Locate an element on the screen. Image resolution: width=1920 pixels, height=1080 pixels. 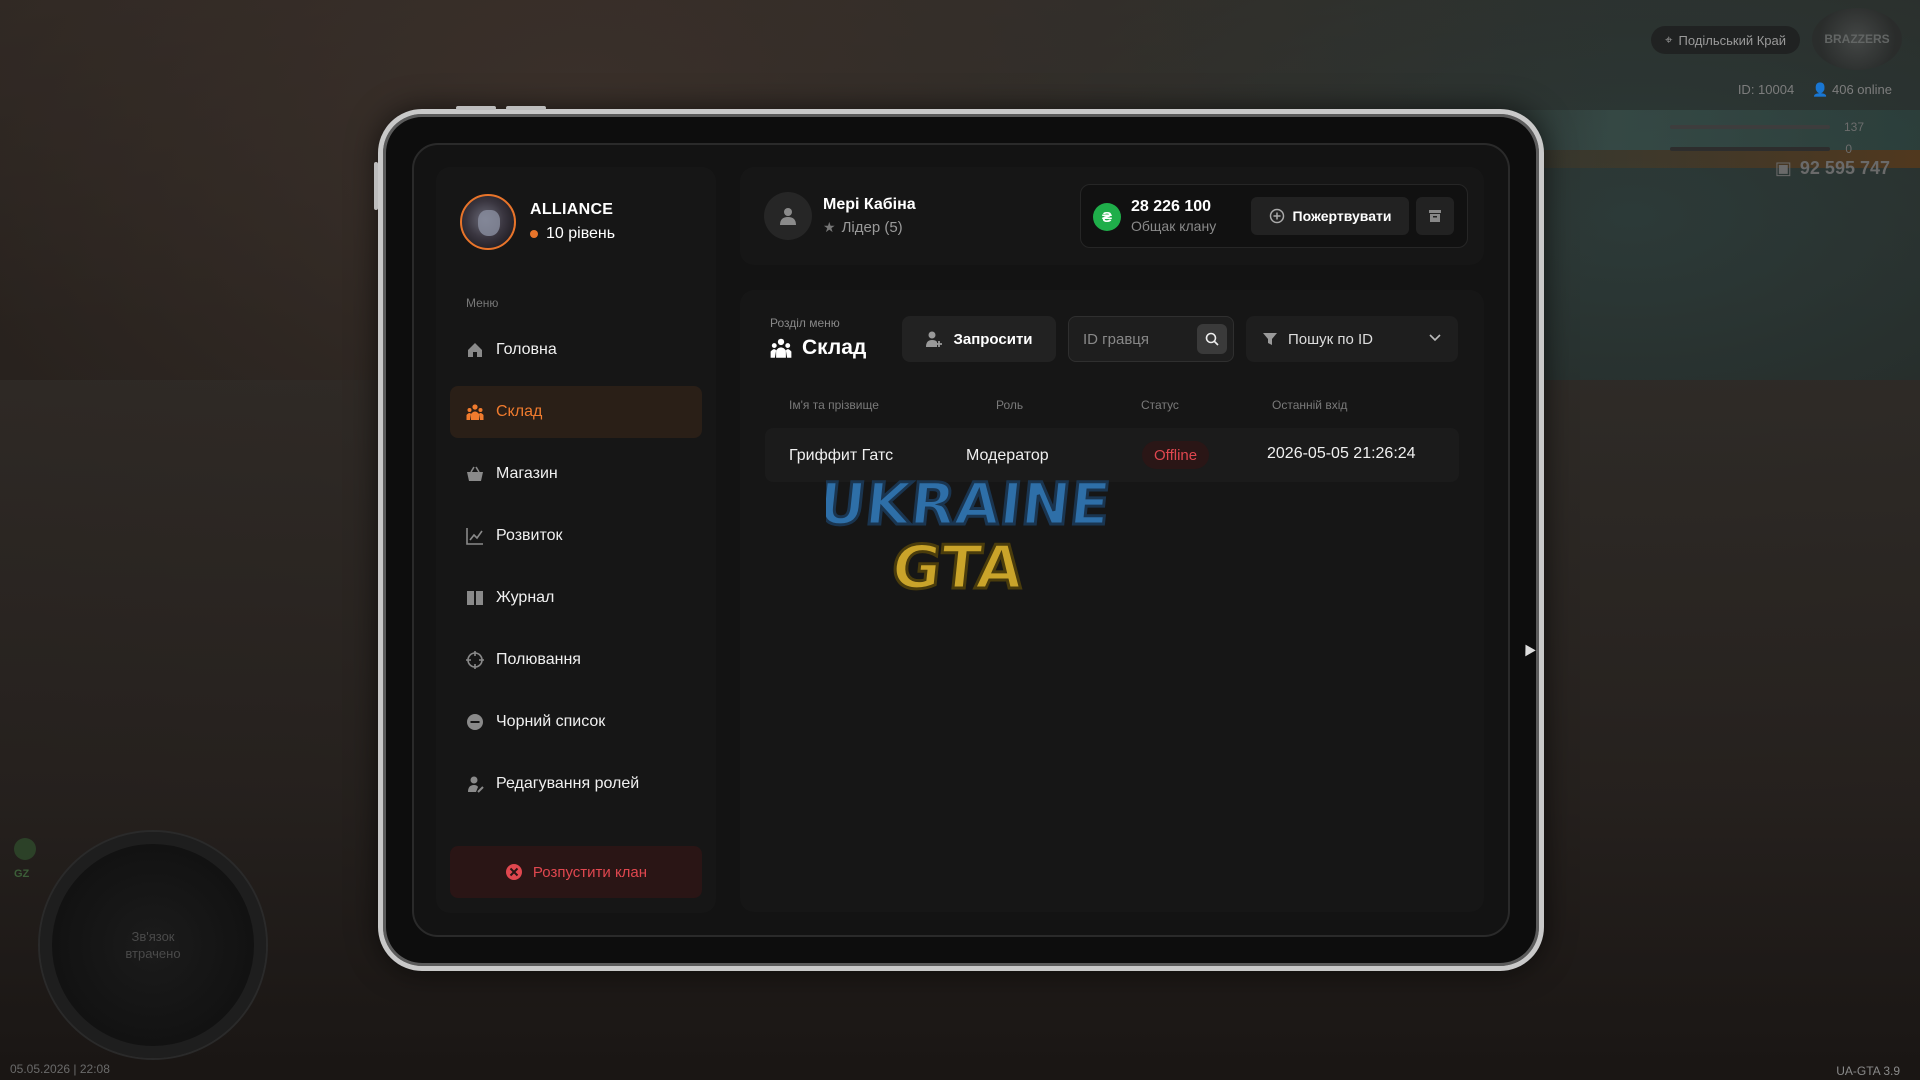
user-role: ★ Лідер (5) is located at coordinates (863, 227).